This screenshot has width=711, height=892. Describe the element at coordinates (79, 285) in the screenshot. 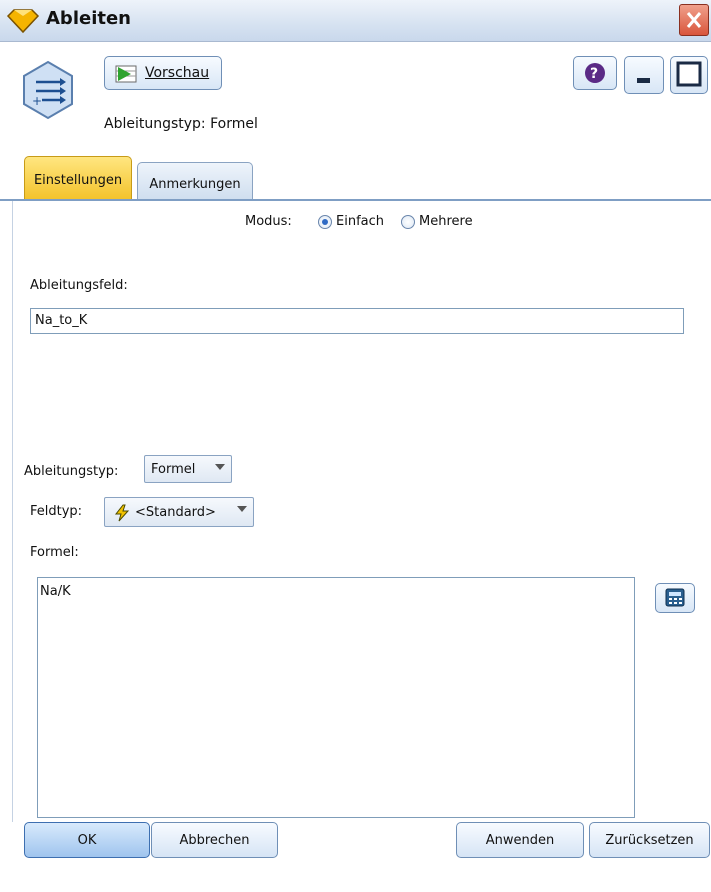

I see `derive-field-label: Ableitungsfeld:` at that location.